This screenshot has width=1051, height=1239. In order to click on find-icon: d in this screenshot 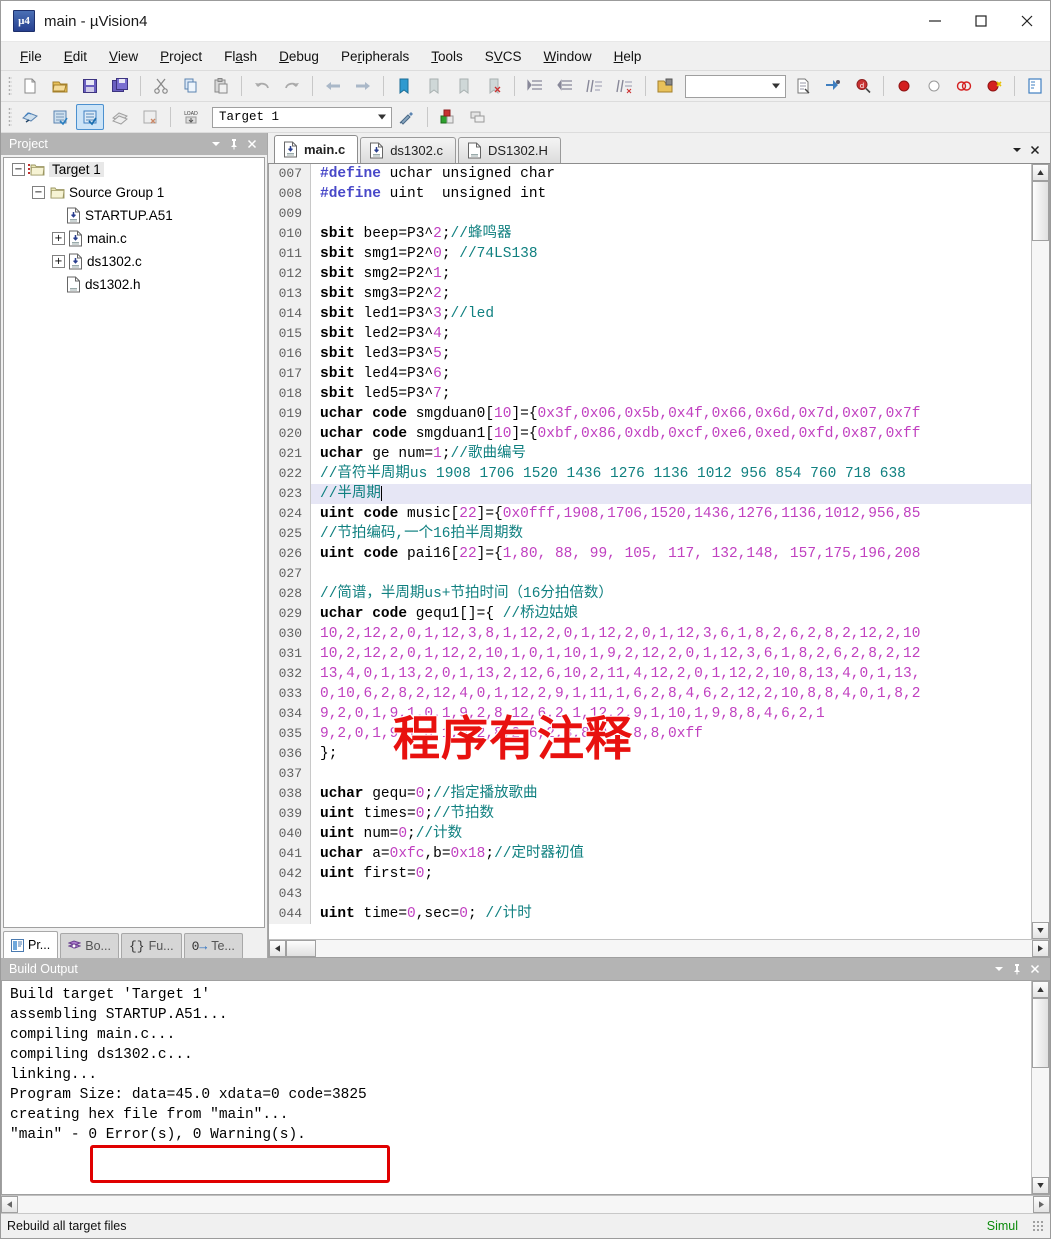, I will do `click(863, 86)`.